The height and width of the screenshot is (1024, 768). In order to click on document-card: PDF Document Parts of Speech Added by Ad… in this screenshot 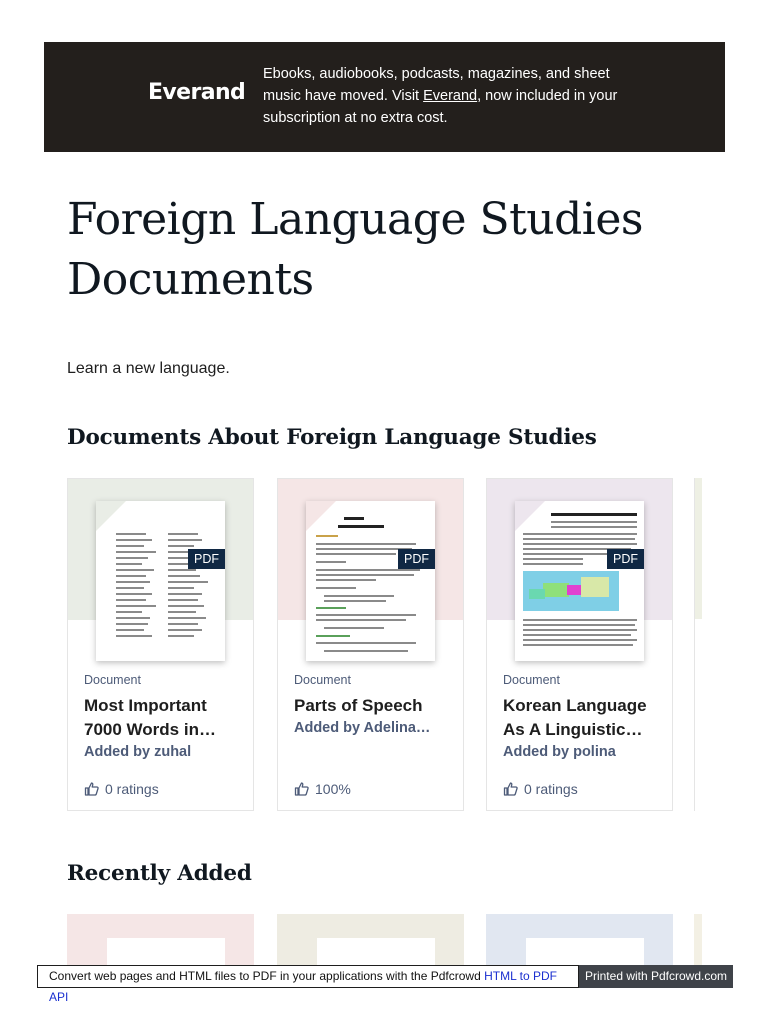, I will do `click(370, 644)`.